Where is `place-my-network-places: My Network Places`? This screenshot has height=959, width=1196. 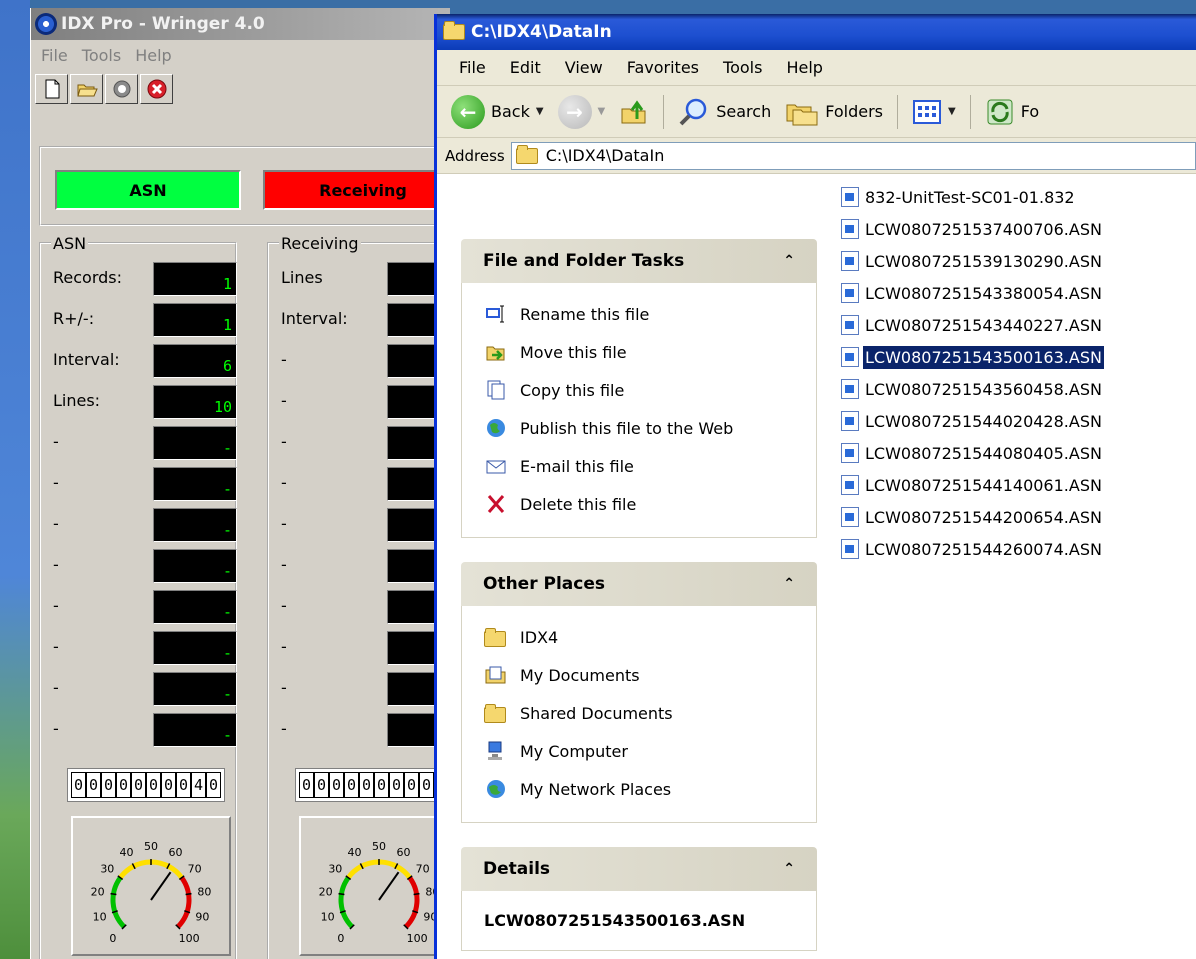 place-my-network-places: My Network Places is located at coordinates (640, 789).